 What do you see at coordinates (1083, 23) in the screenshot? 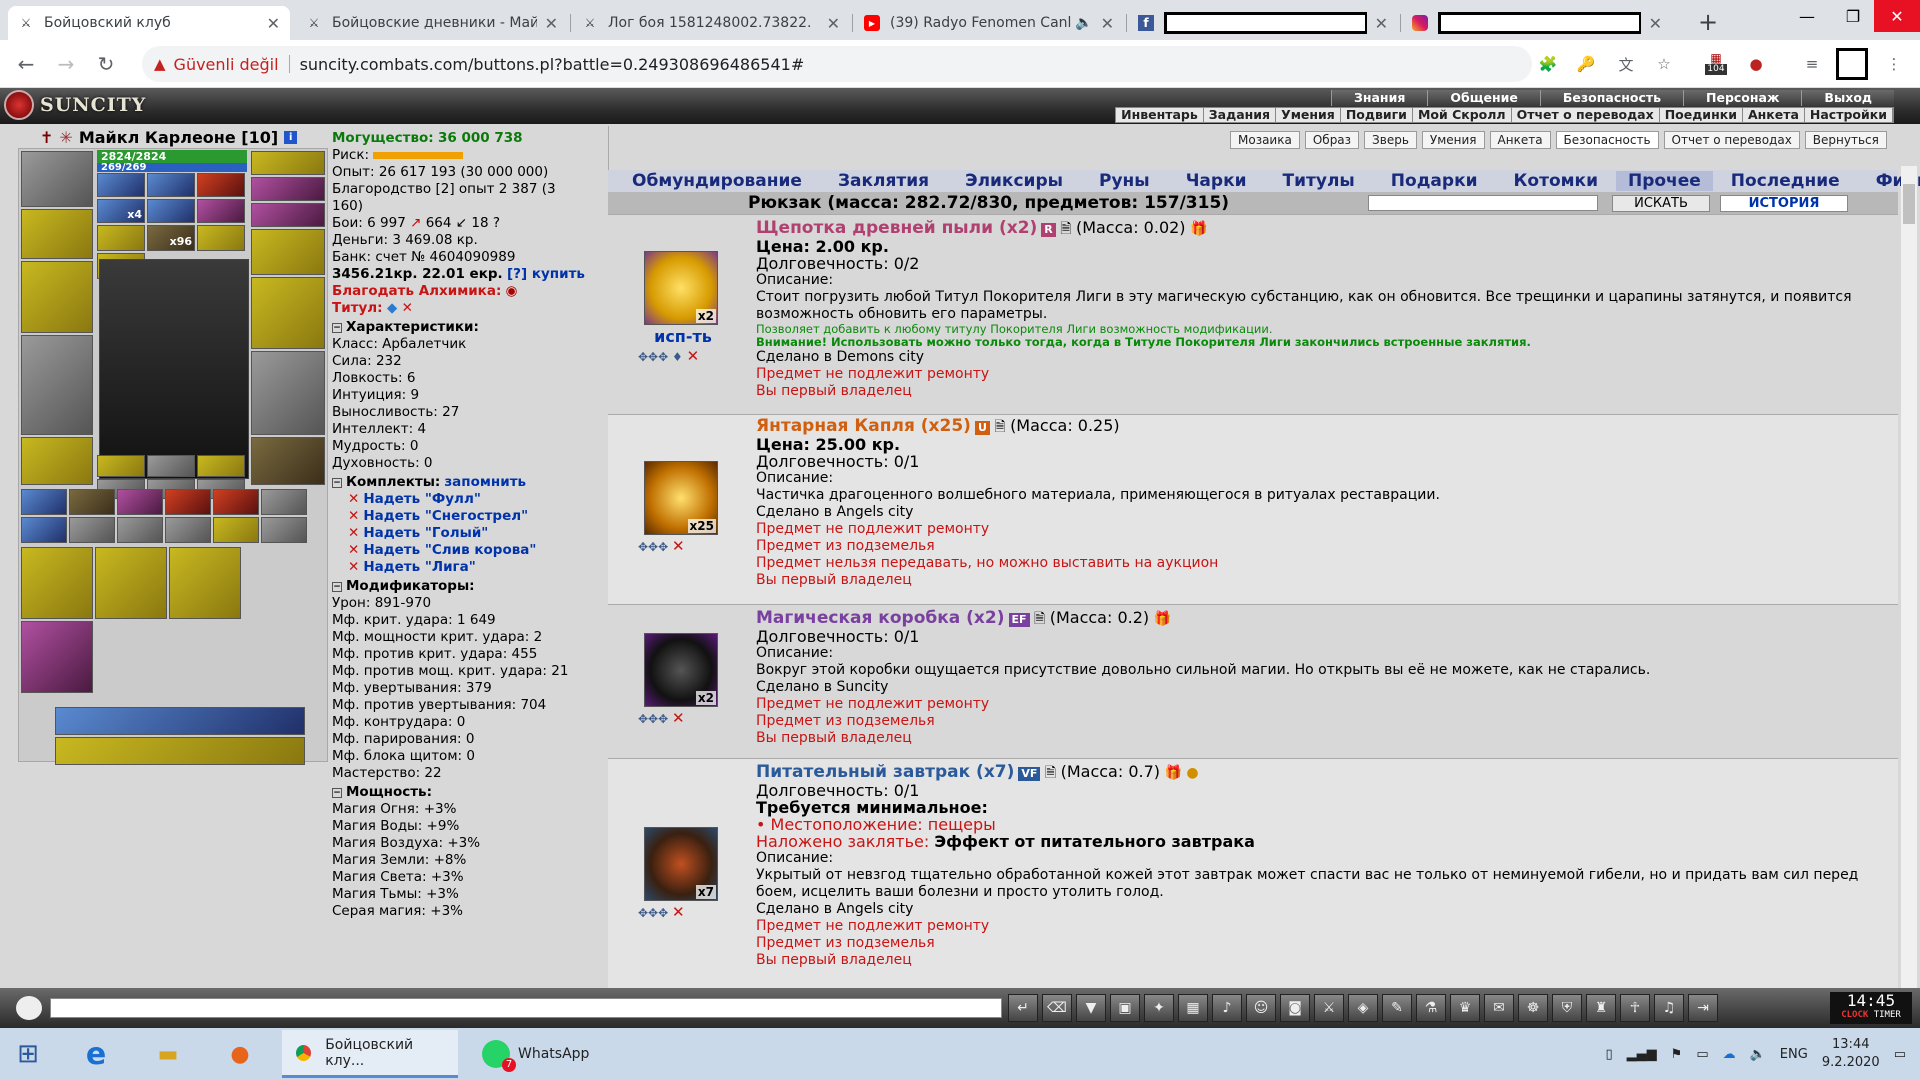
I see `mute-icon: 🔈` at bounding box center [1083, 23].